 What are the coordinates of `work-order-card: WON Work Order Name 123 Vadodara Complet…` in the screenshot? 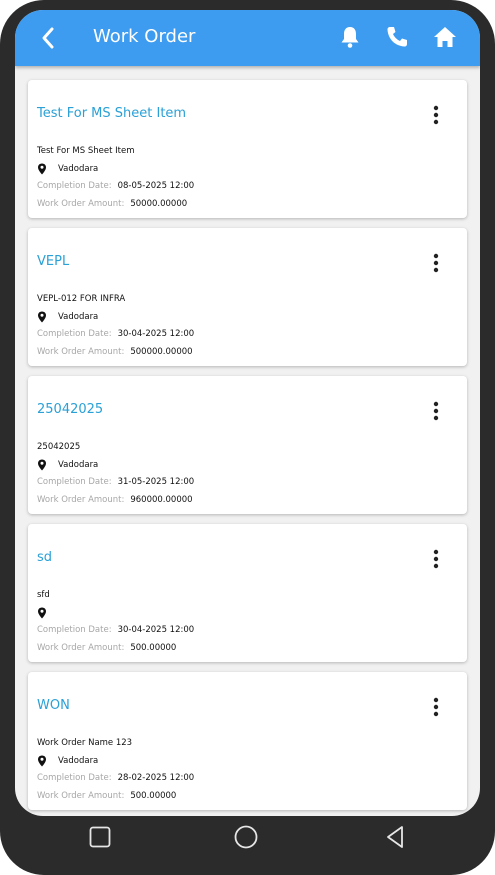 It's located at (247, 741).